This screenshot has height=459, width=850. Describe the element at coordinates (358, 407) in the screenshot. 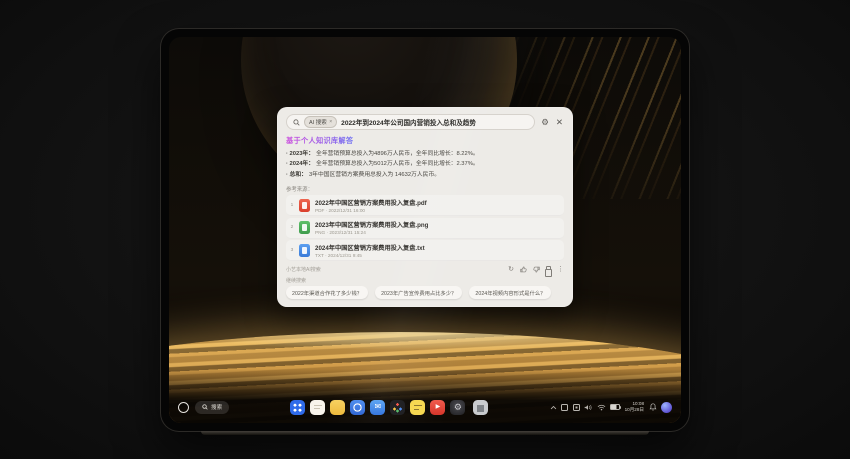

I see `browser-app-icon` at that location.